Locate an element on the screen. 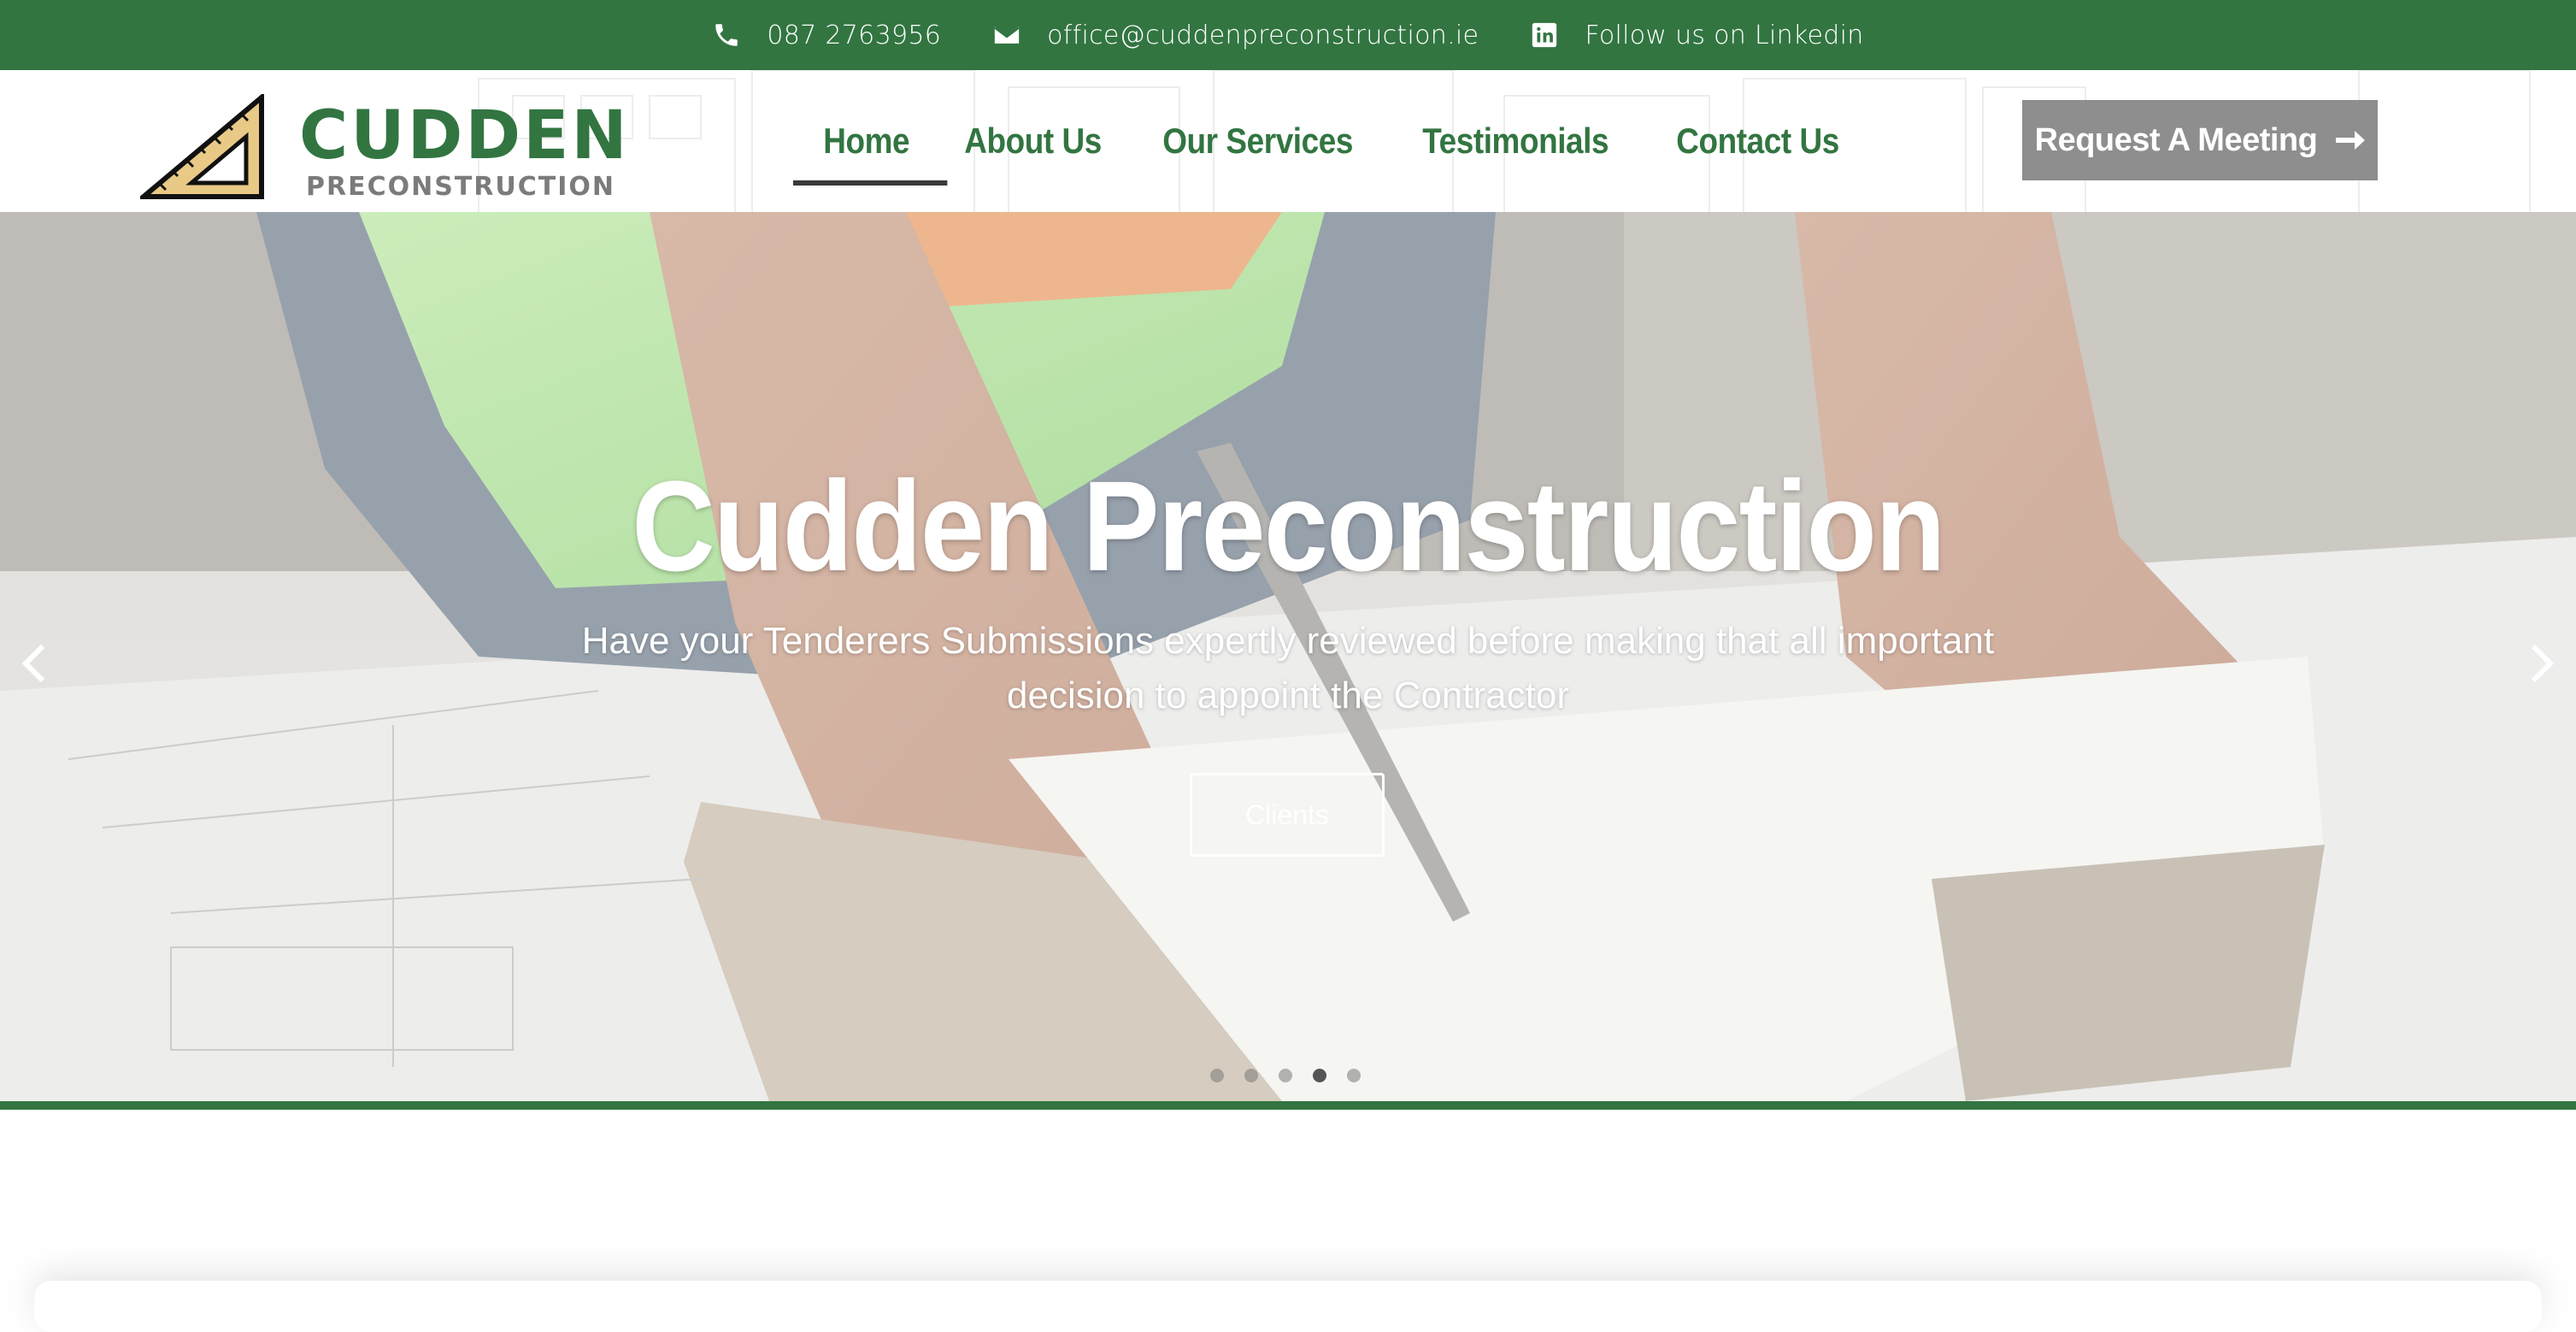  hero-title: Cudden Preconstruction is located at coordinates (1288, 526).